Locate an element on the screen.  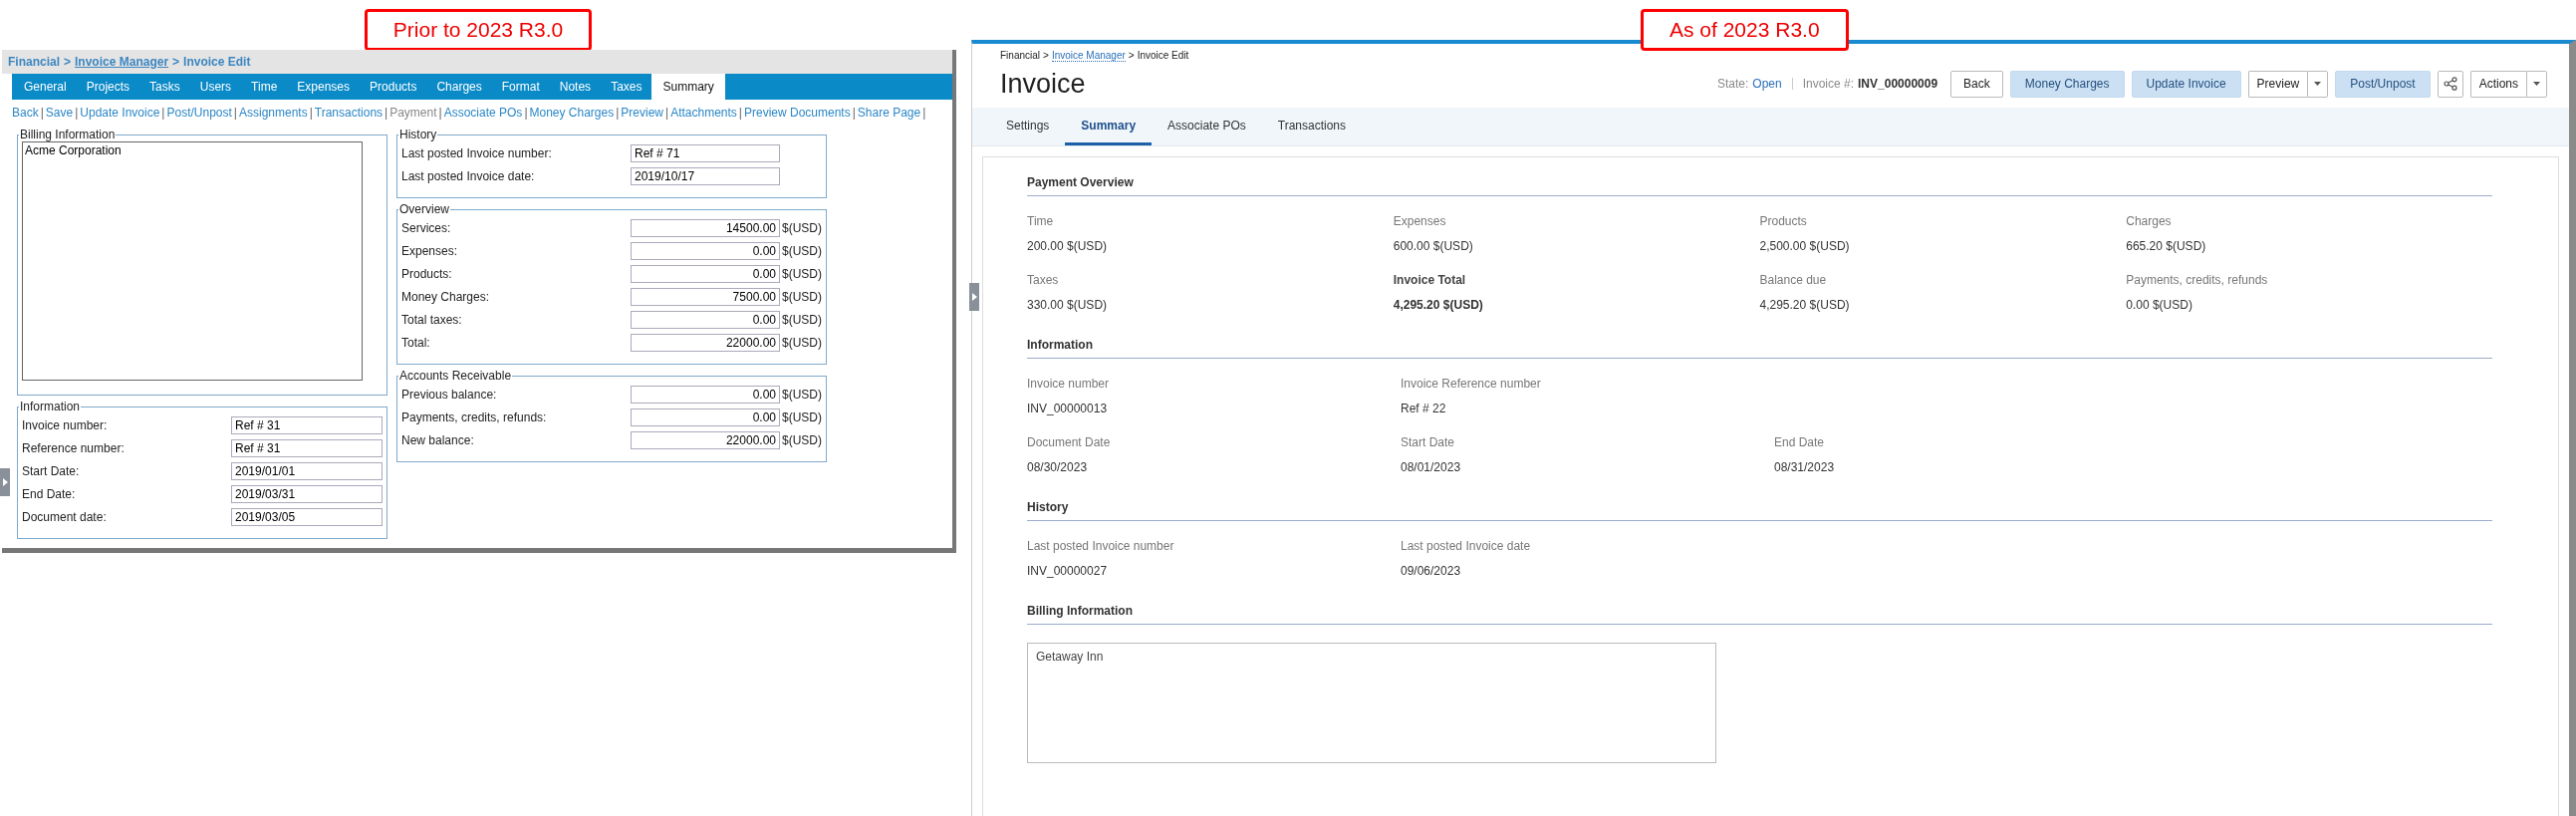
field-value: 665.20 $(USD) is located at coordinates (2166, 246).